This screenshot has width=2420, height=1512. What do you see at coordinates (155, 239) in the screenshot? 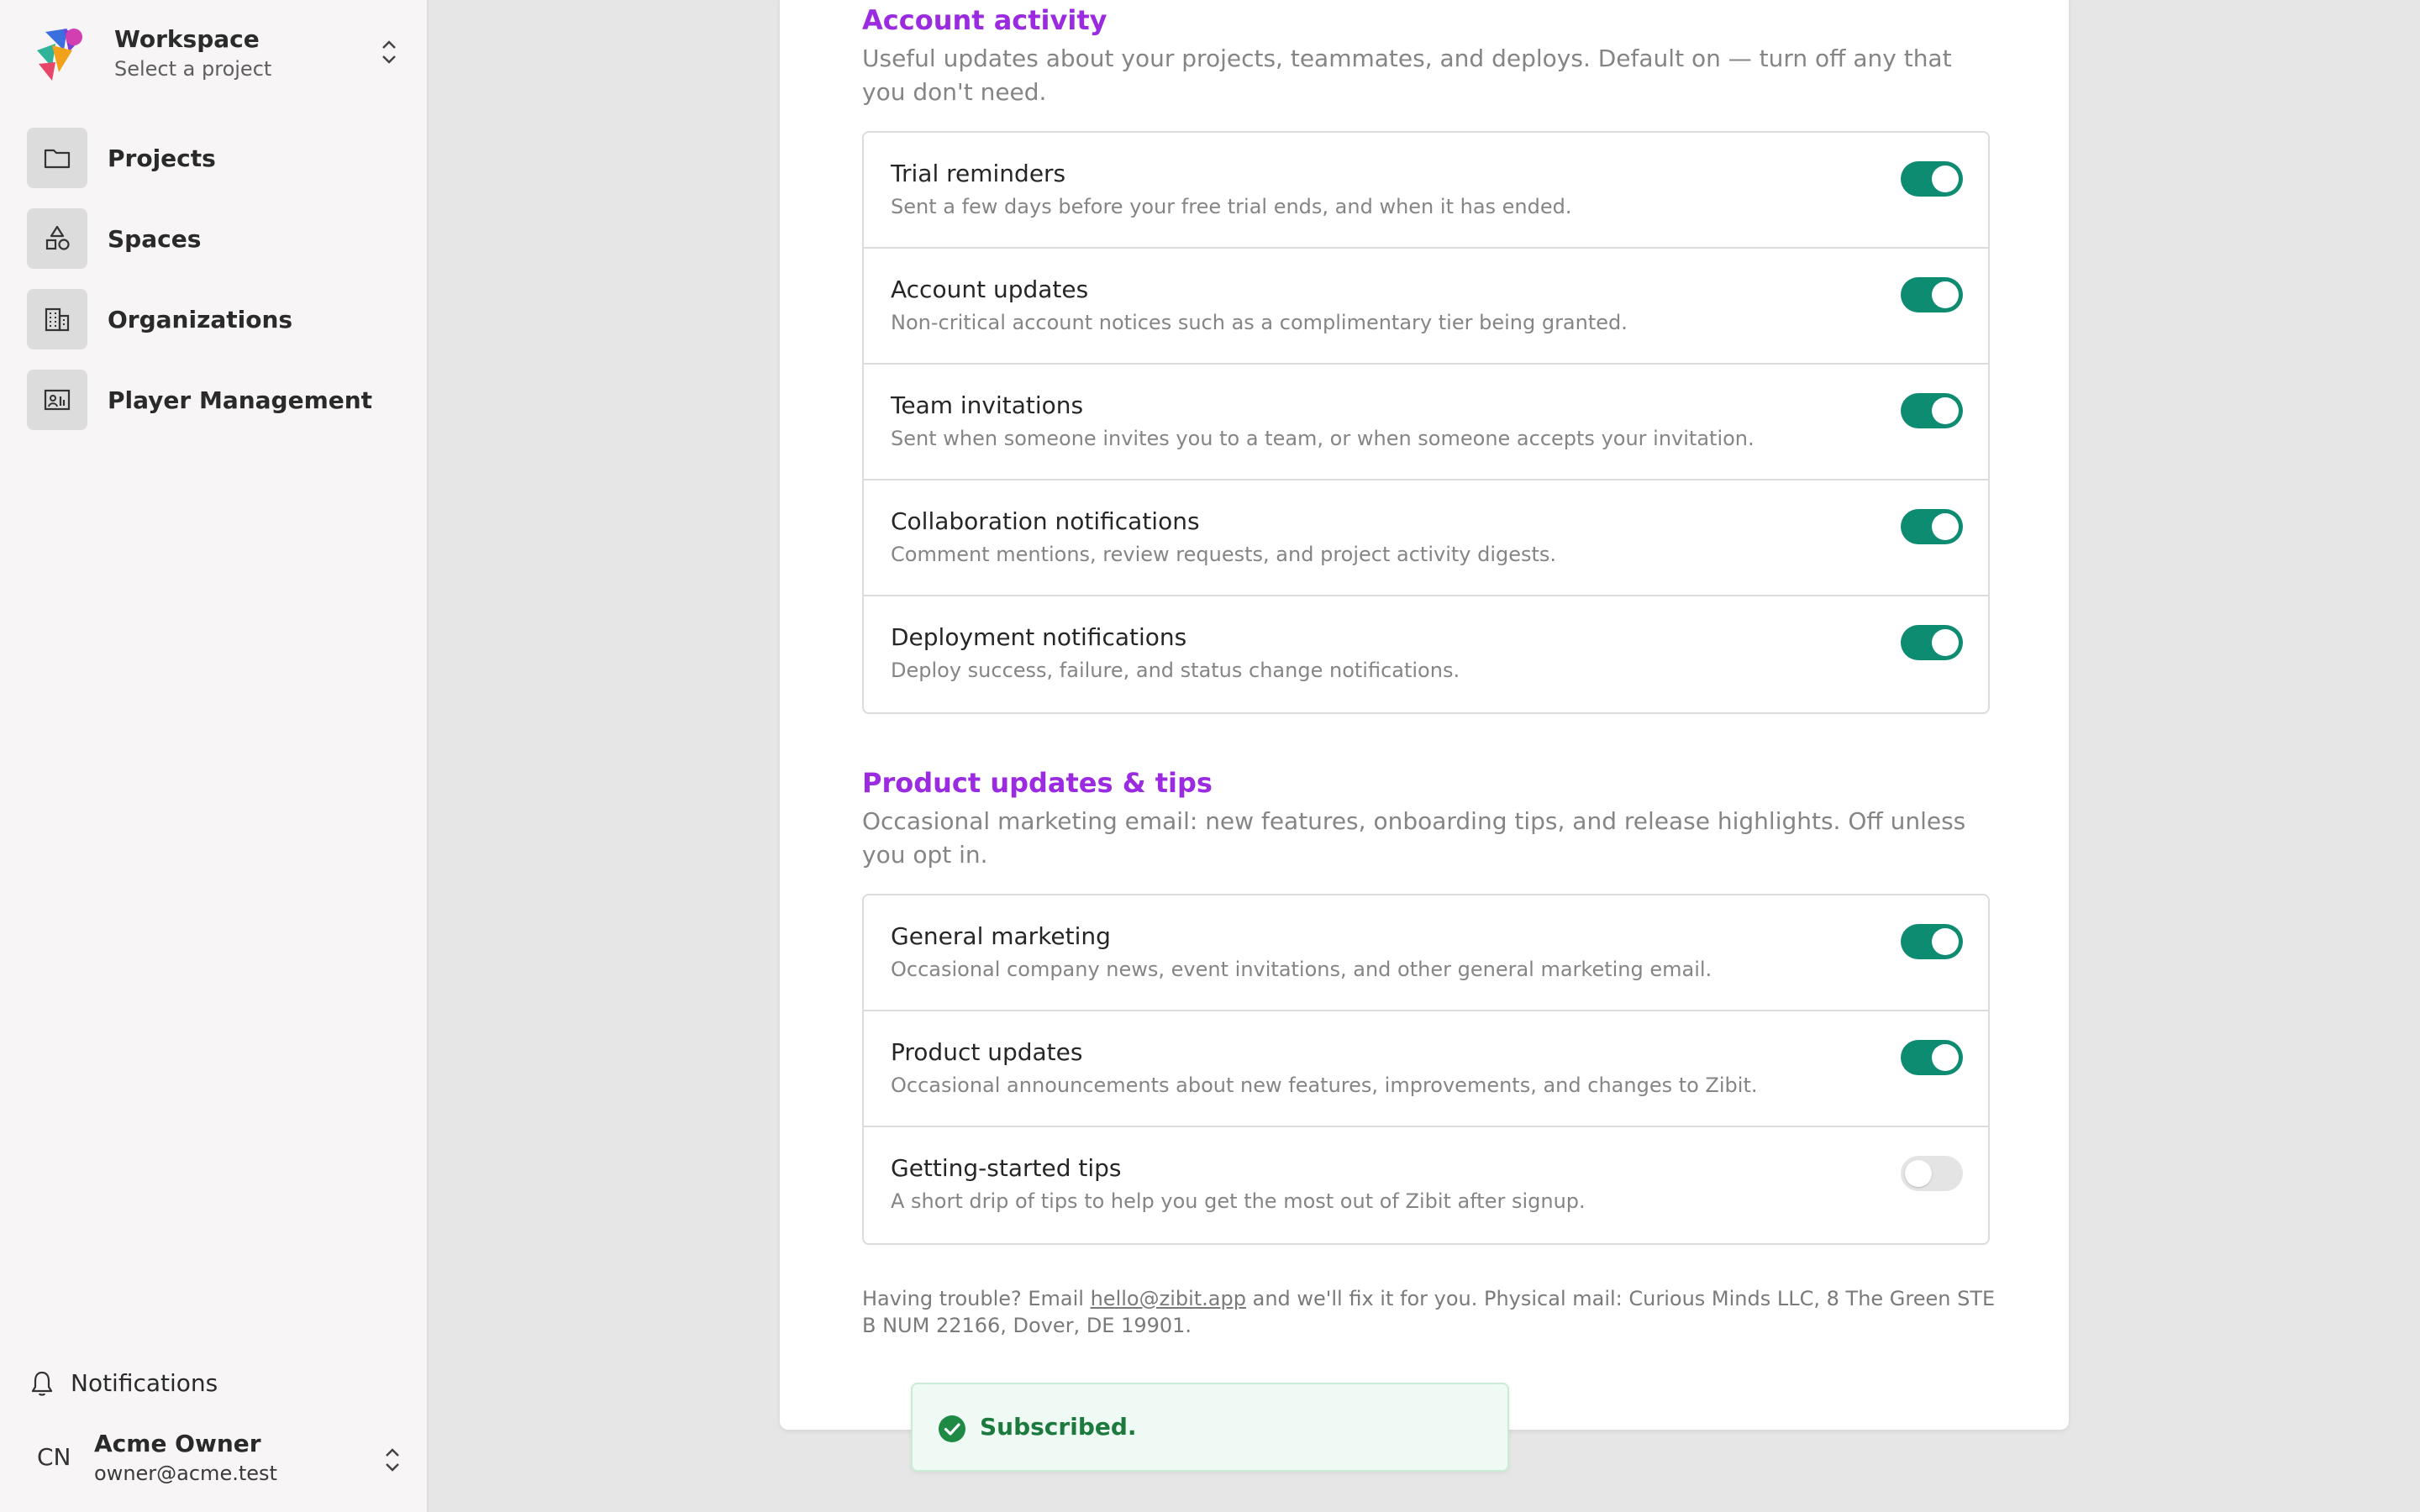
I see `sidebar-item-label: Spaces` at bounding box center [155, 239].